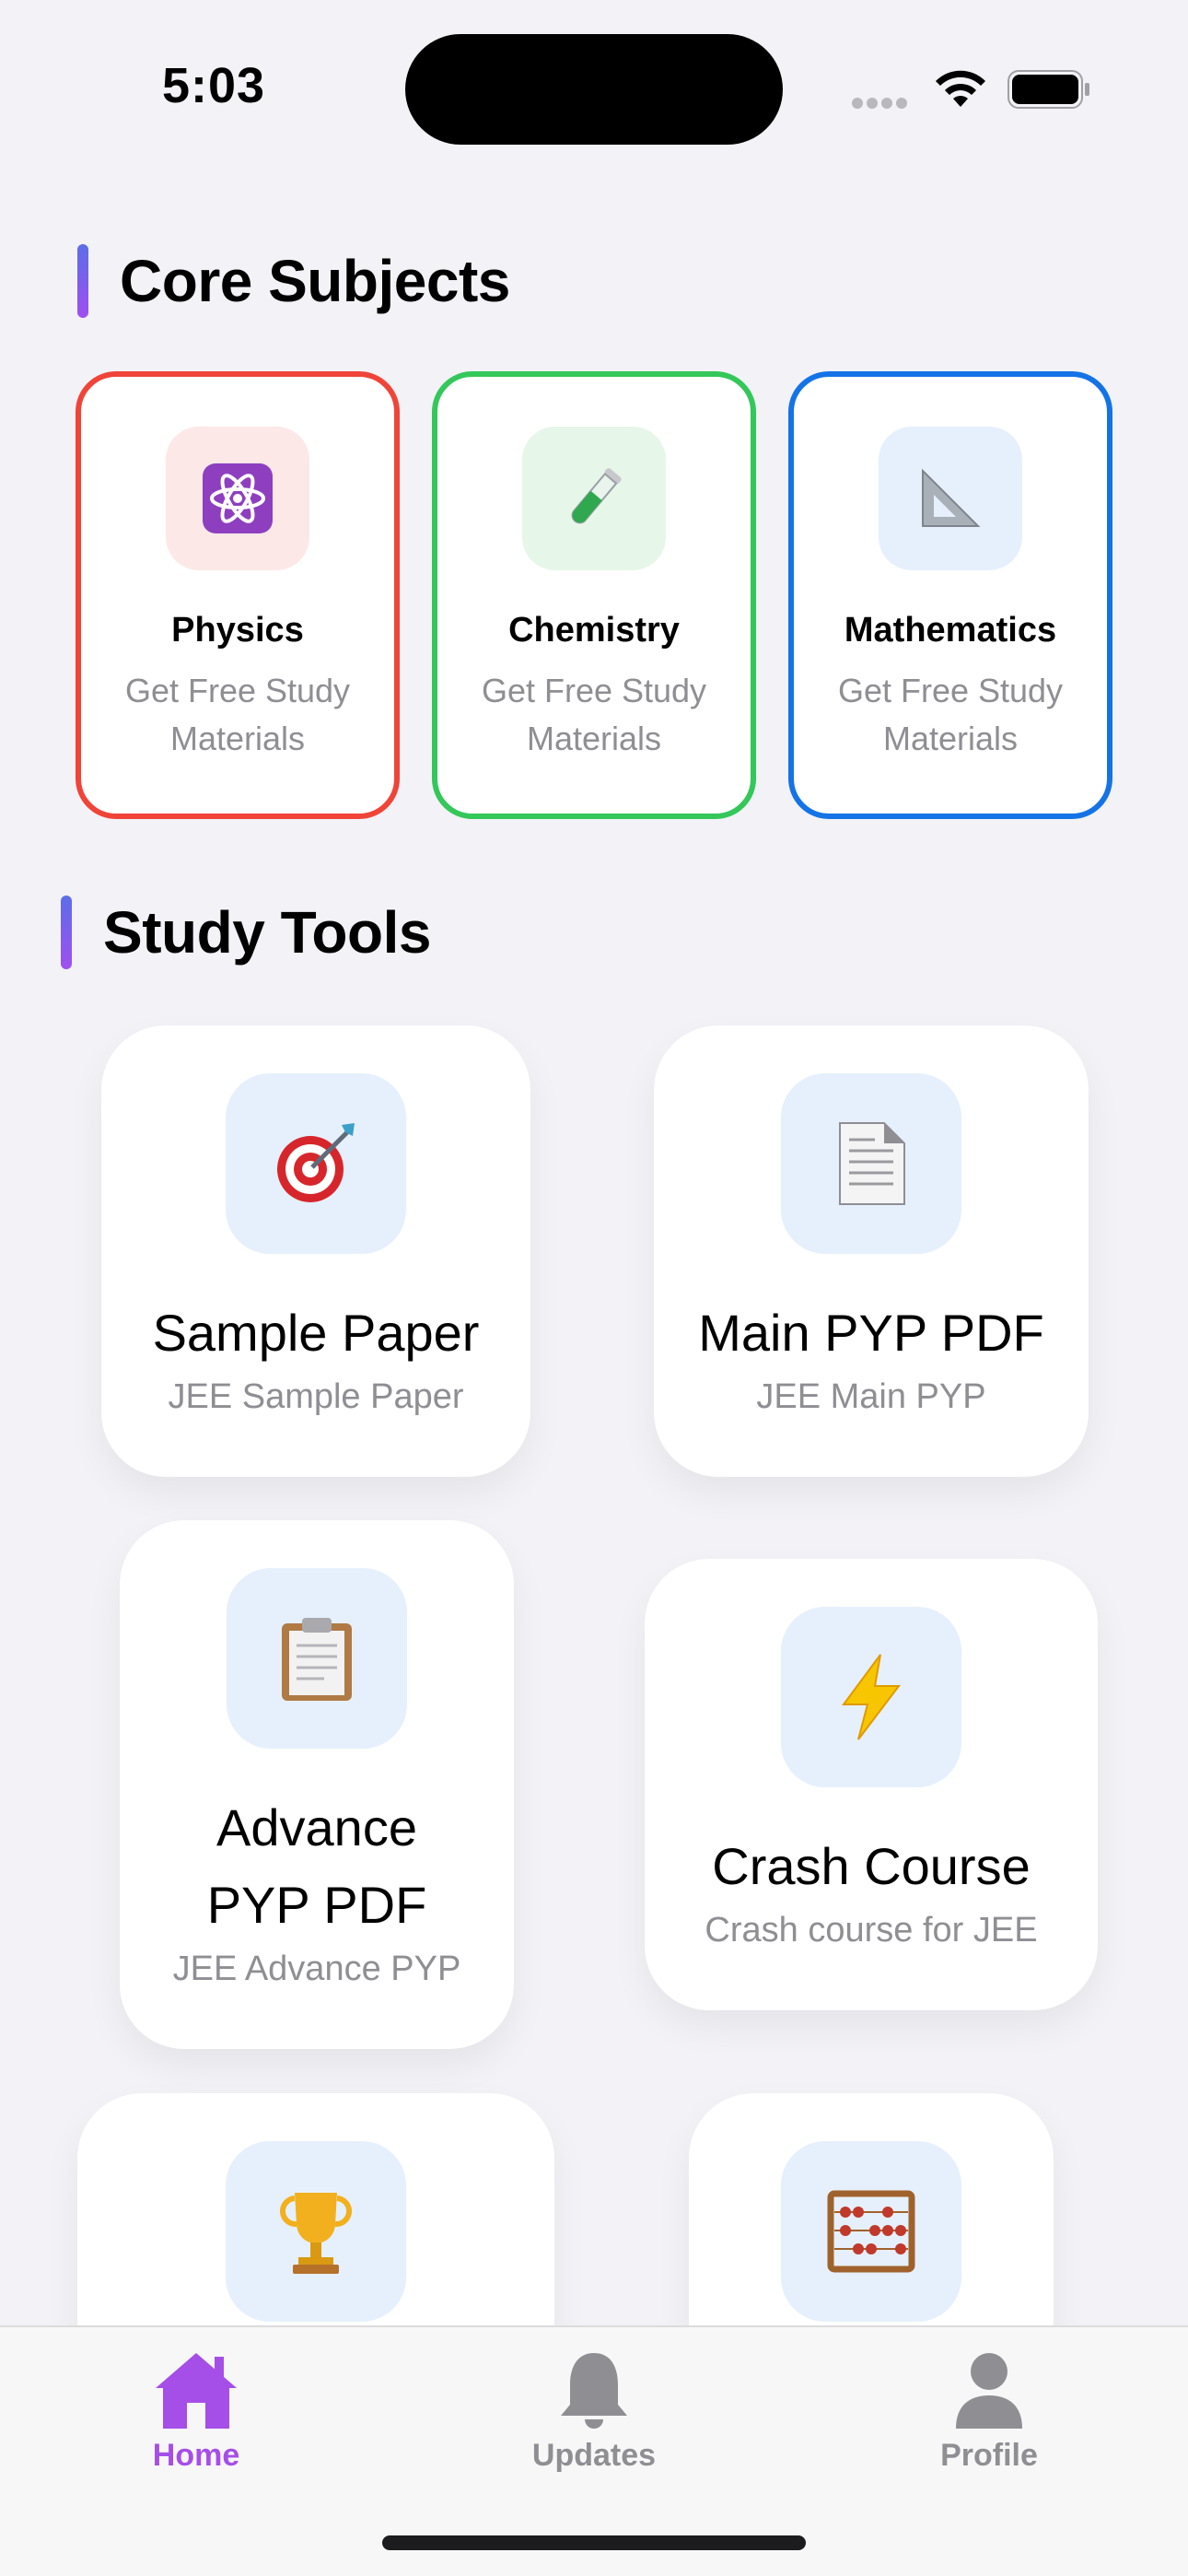 The width and height of the screenshot is (1188, 2576). I want to click on tool-subtitle: JEE Main PYP, so click(871, 1396).